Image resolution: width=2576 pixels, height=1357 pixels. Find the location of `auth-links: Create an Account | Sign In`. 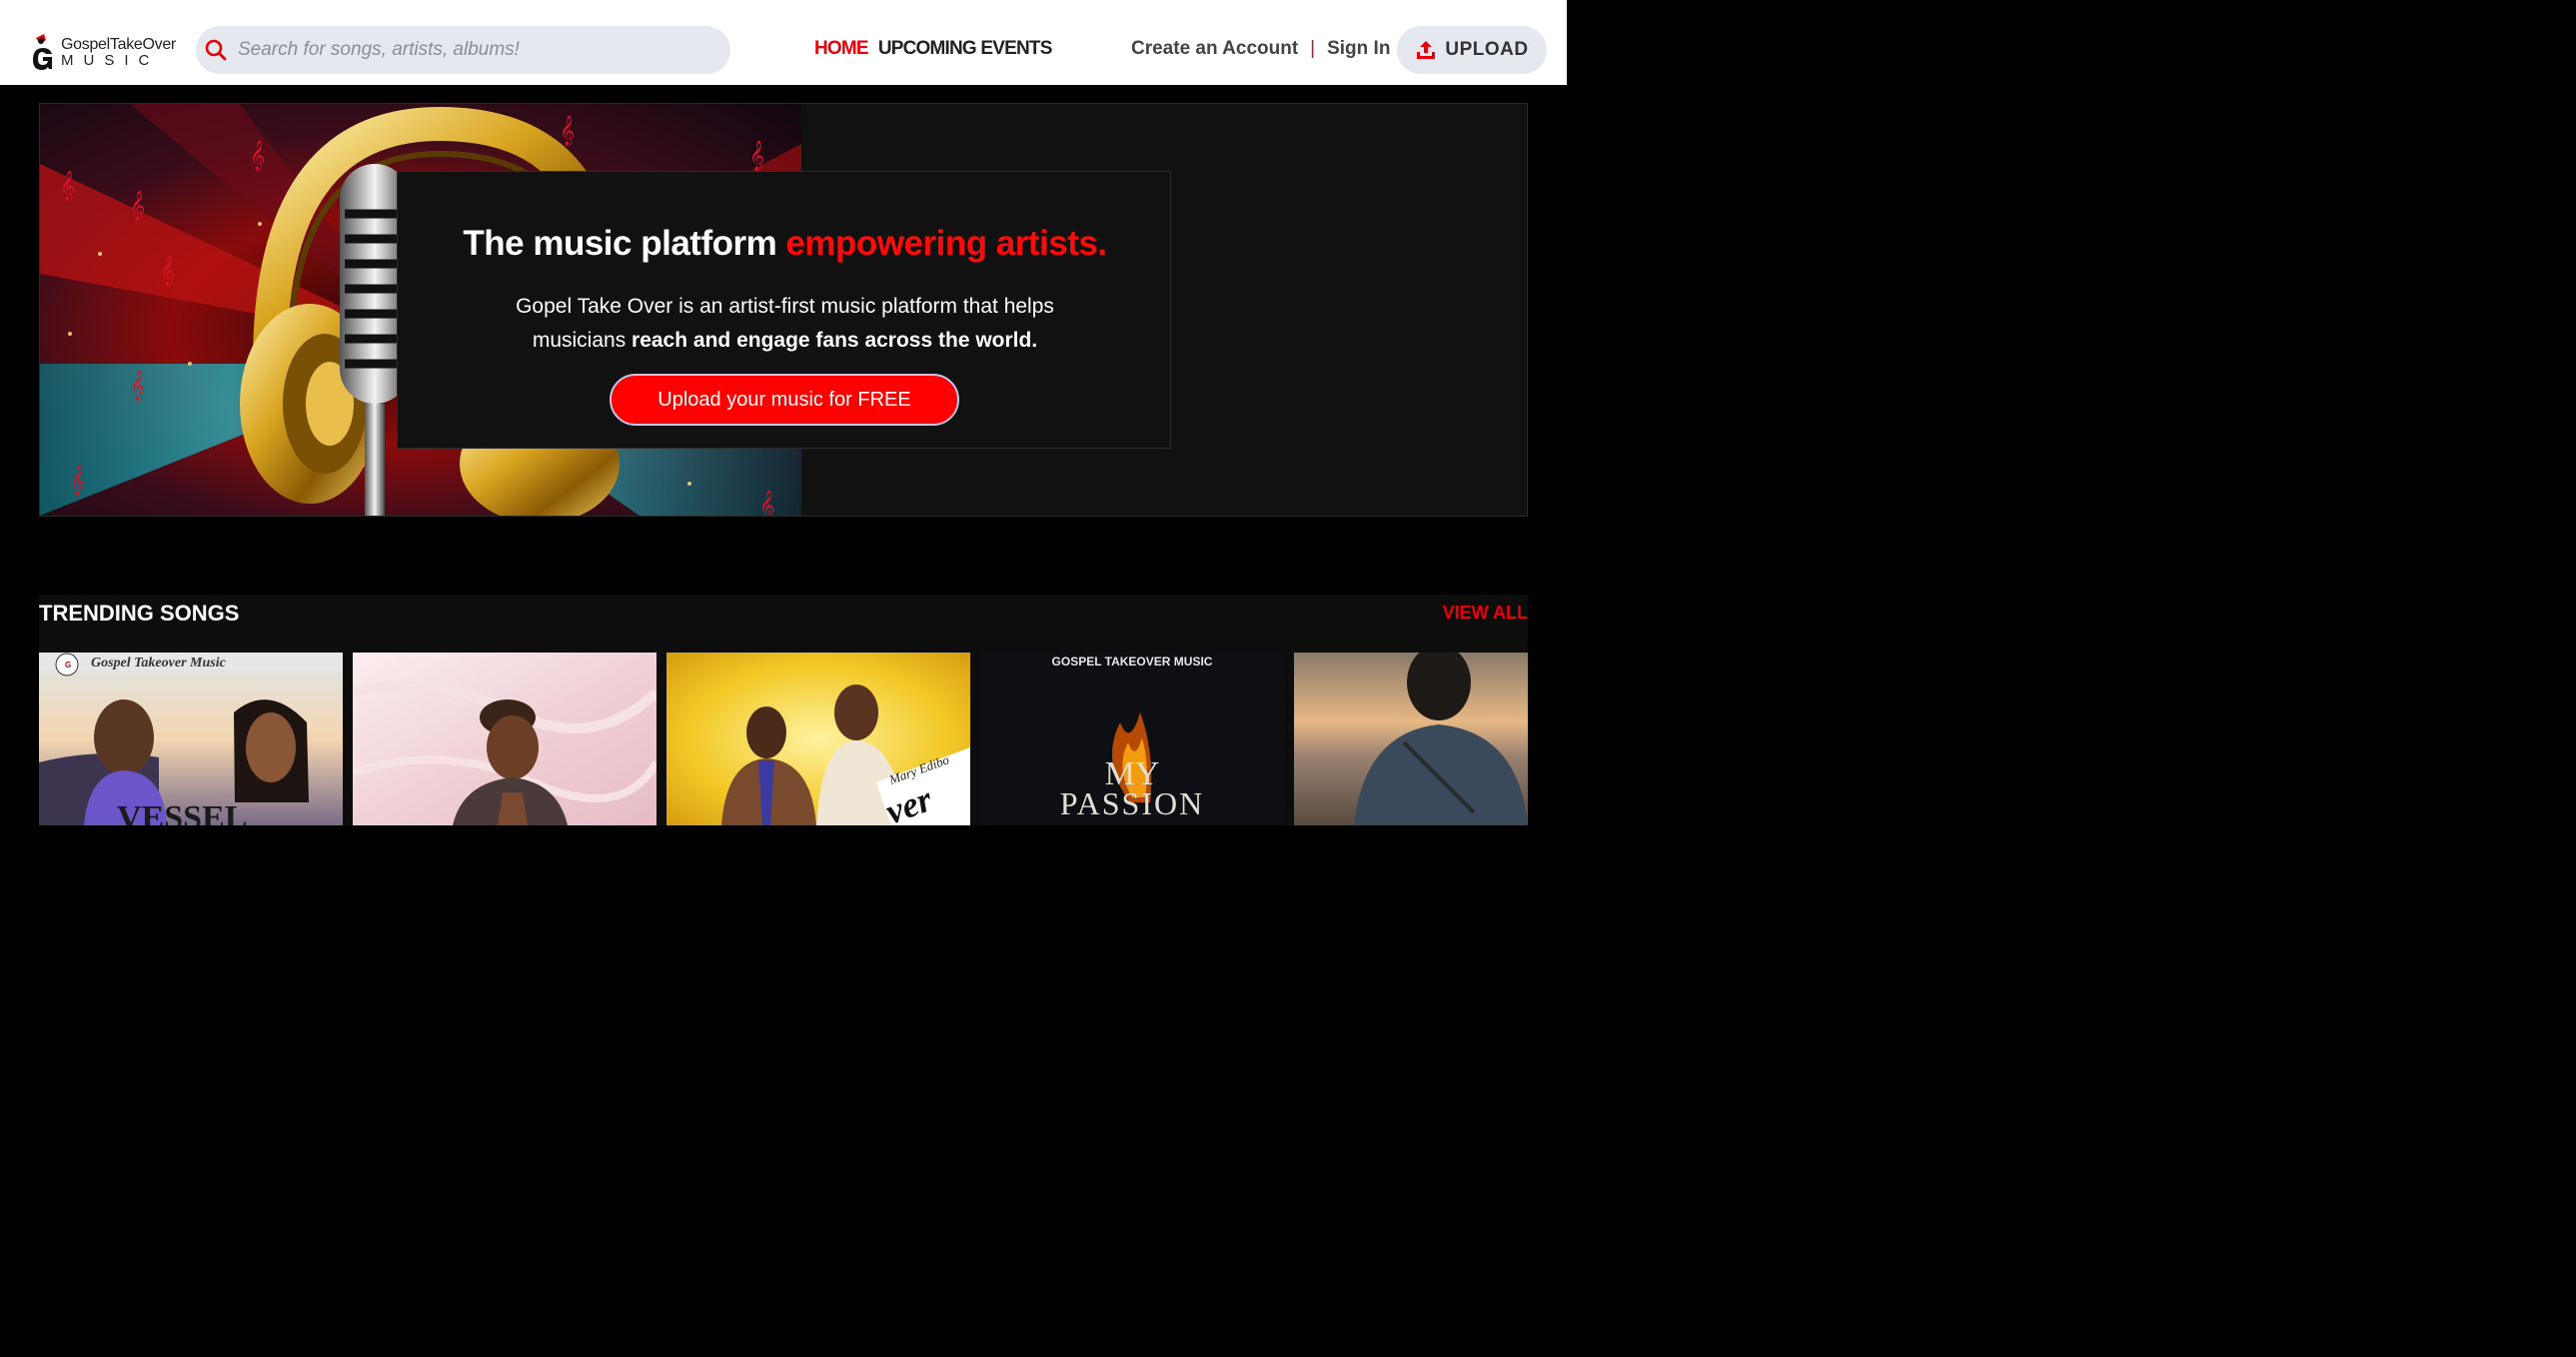

auth-links: Create an Account | Sign In is located at coordinates (1260, 49).